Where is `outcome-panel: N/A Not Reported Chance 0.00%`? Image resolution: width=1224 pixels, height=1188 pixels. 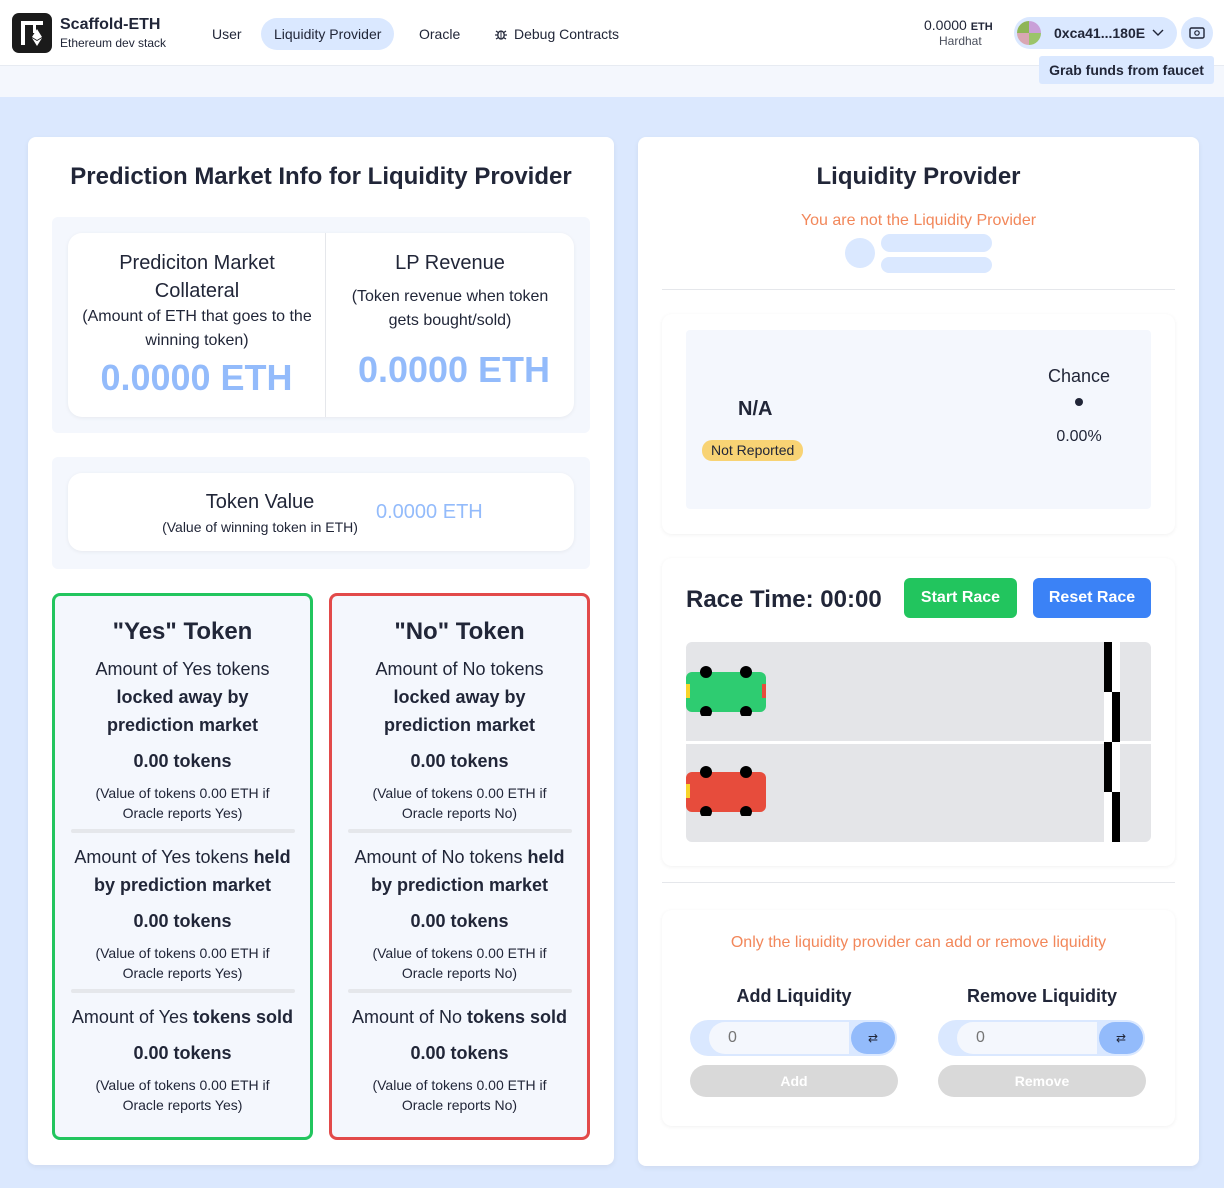
outcome-panel: N/A Not Reported Chance 0.00% is located at coordinates (918, 424).